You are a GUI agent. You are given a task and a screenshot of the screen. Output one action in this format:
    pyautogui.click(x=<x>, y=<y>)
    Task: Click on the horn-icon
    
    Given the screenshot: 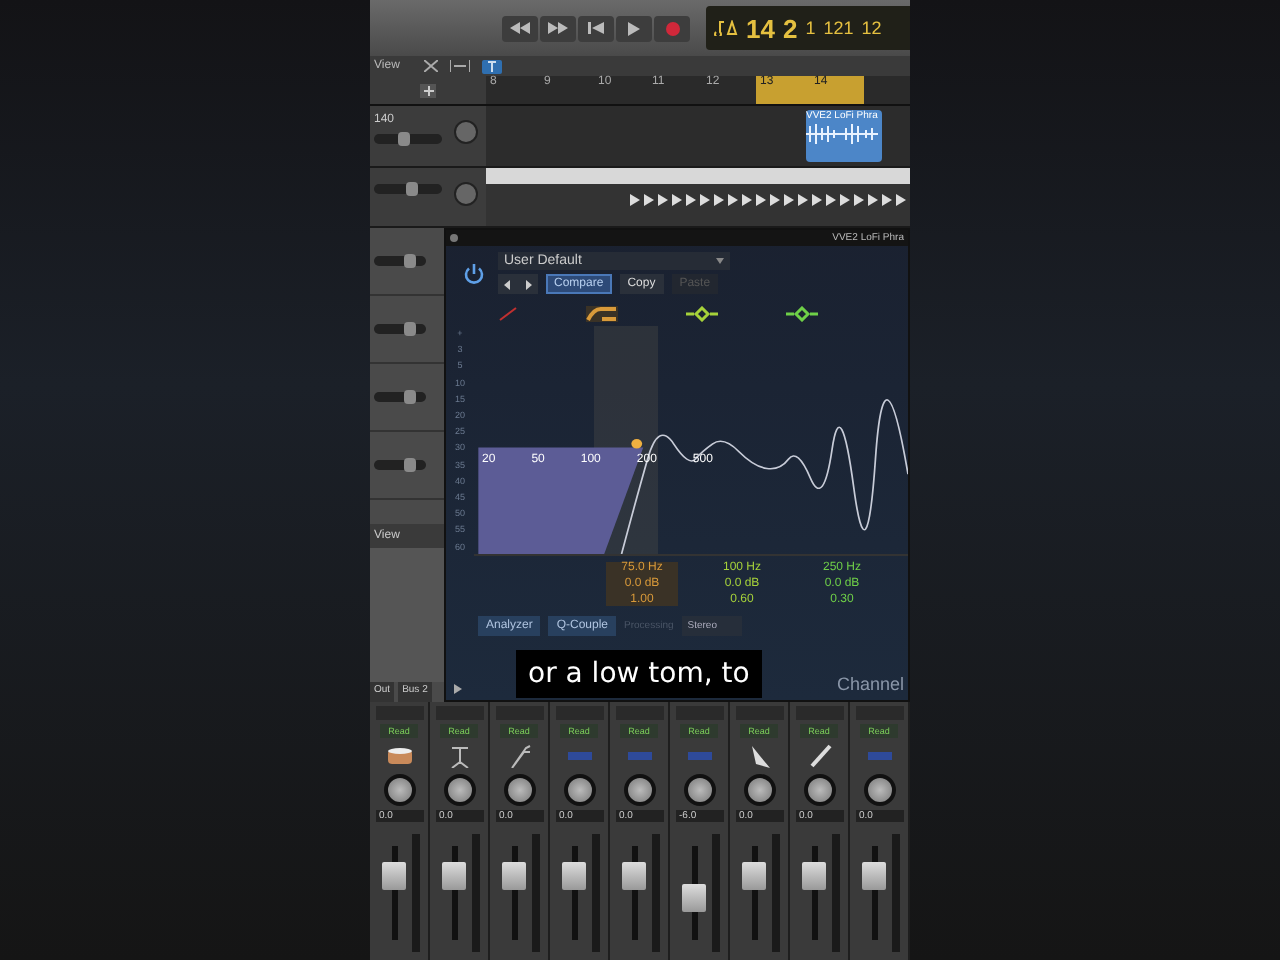 What is the action you would take?
    pyautogui.click(x=759, y=756)
    